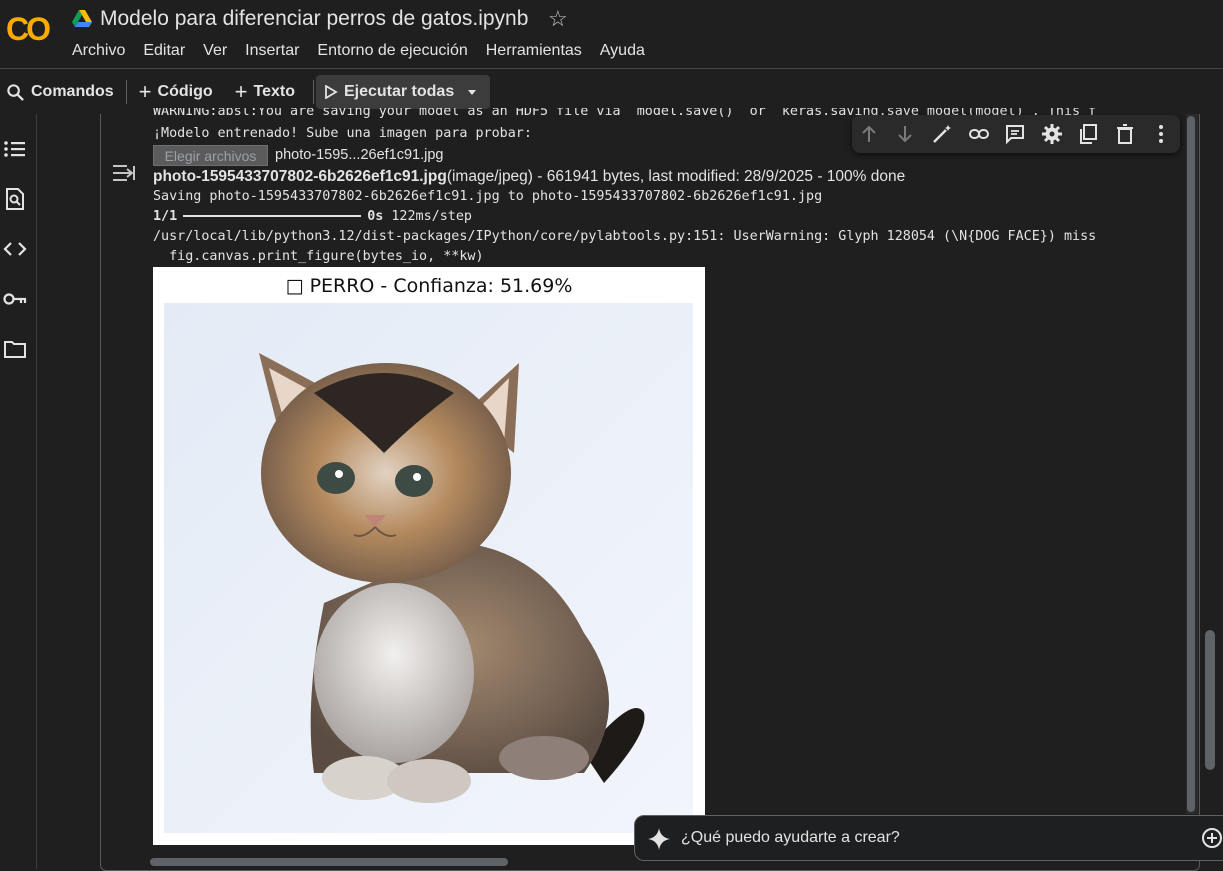 This screenshot has width=1223, height=871. I want to click on progress-line: 1/1 0s 122ms/step, so click(312, 216).